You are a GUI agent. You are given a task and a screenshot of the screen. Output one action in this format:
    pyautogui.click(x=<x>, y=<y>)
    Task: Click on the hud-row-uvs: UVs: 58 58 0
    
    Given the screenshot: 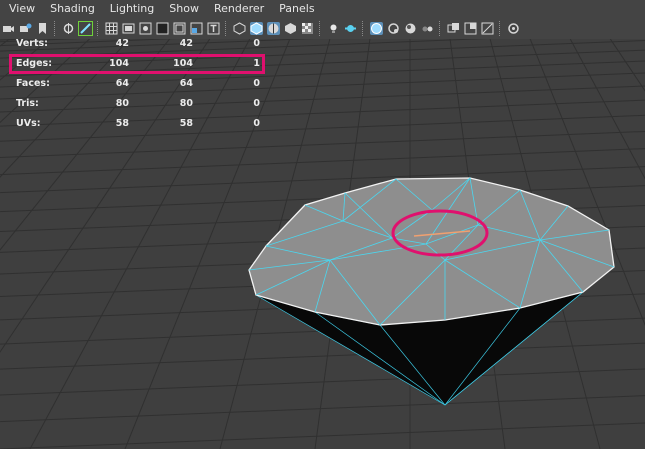 What is the action you would take?
    pyautogui.click(x=140, y=128)
    